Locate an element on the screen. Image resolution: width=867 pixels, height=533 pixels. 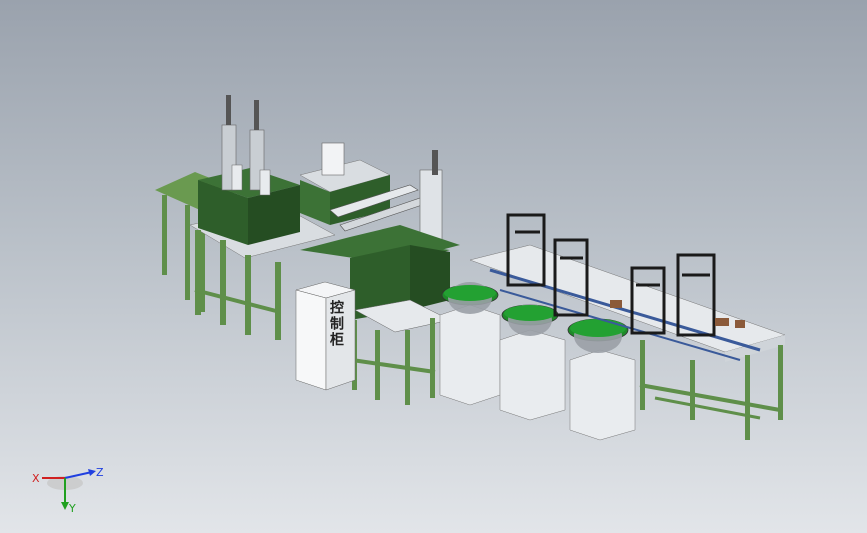
coordinate-triad: X Z Y is located at coordinates (68, 489).